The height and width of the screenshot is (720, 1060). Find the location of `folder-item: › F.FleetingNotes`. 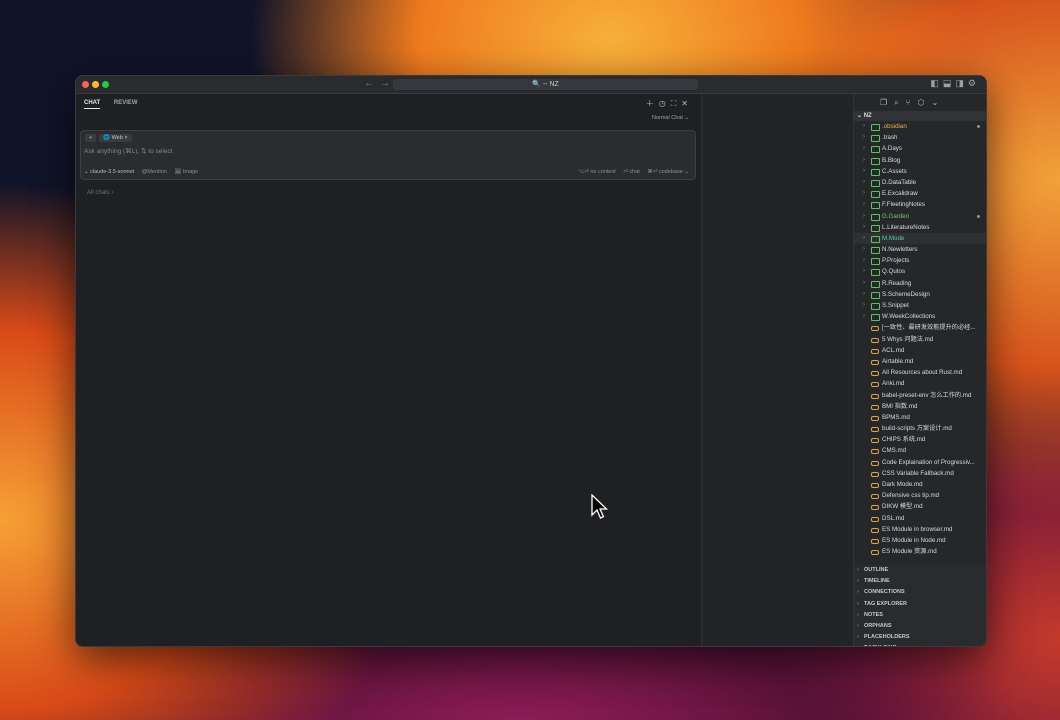

folder-item: › F.FleetingNotes is located at coordinates (920, 204).